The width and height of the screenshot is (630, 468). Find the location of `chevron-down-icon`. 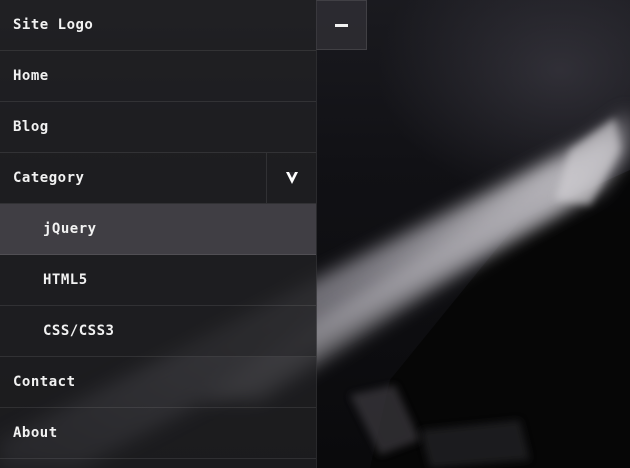

chevron-down-icon is located at coordinates (291, 178).